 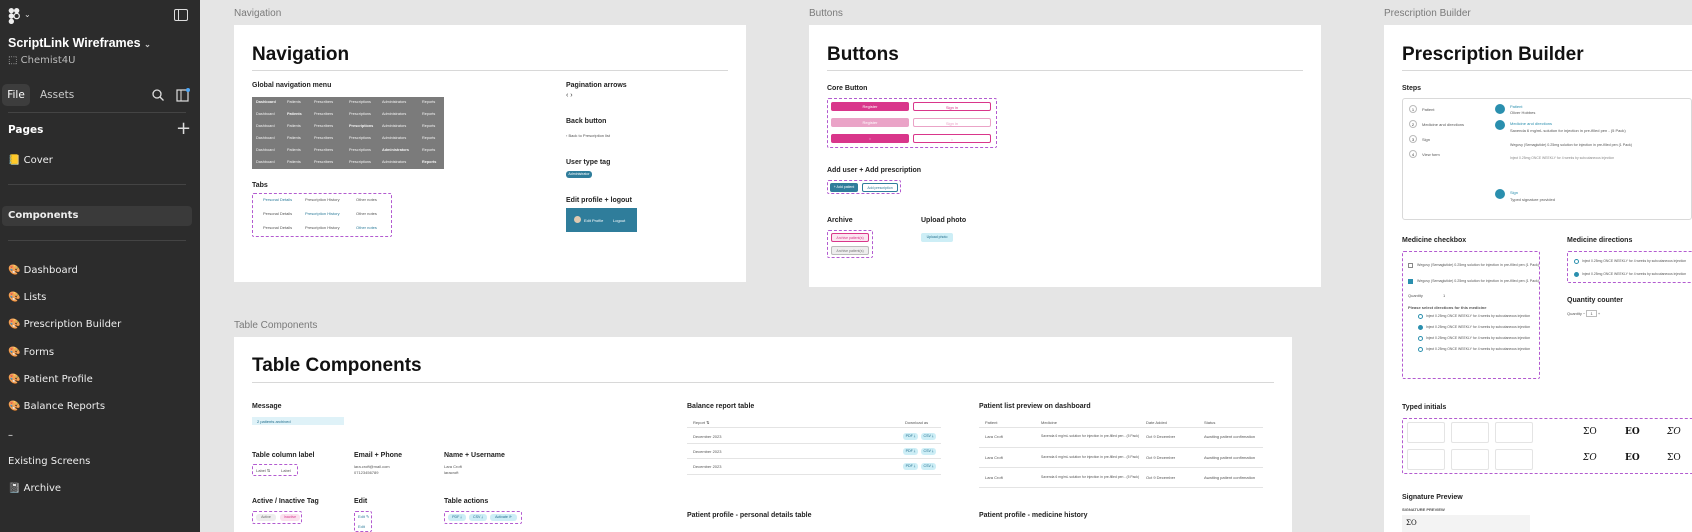 What do you see at coordinates (1426, 139) in the screenshot?
I see `step-label-sign: Sign` at bounding box center [1426, 139].